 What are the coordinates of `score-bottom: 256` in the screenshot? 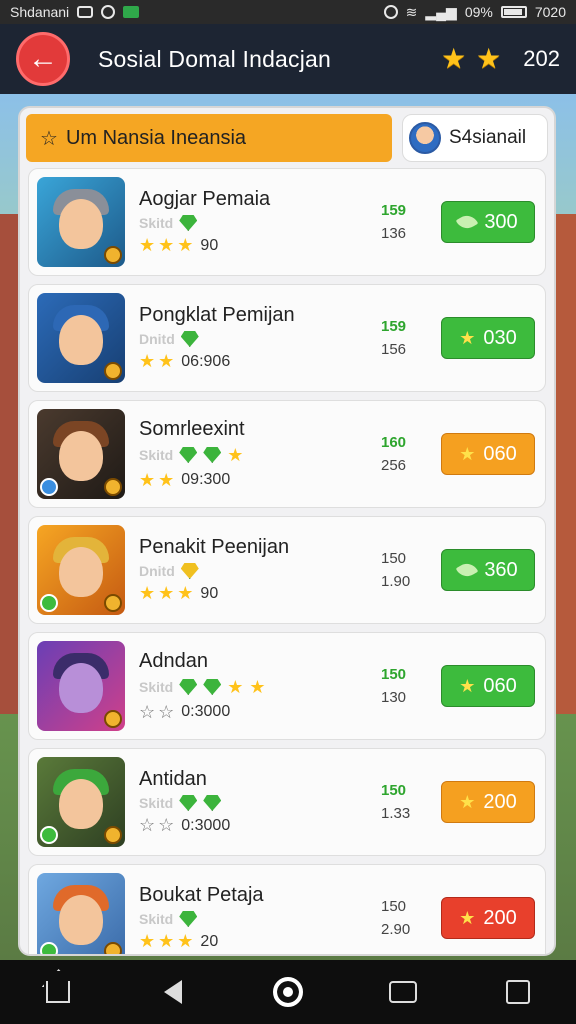 It's located at (394, 465).